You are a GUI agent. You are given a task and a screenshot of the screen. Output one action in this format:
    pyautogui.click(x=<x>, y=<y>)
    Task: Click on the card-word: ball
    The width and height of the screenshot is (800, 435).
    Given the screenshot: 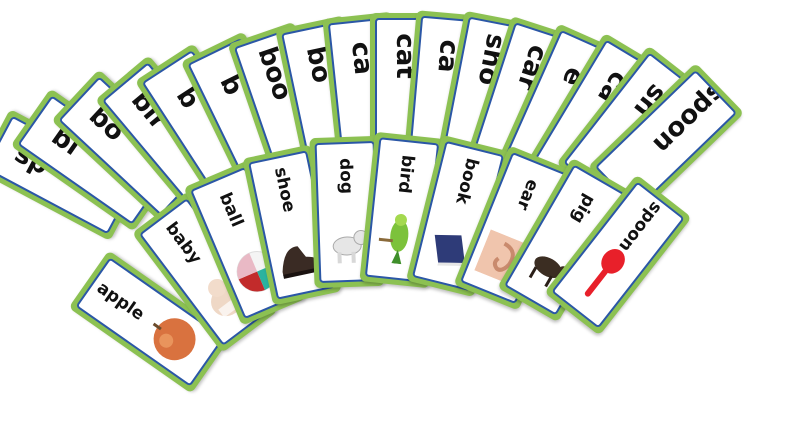 What is the action you would take?
    pyautogui.click(x=231, y=210)
    